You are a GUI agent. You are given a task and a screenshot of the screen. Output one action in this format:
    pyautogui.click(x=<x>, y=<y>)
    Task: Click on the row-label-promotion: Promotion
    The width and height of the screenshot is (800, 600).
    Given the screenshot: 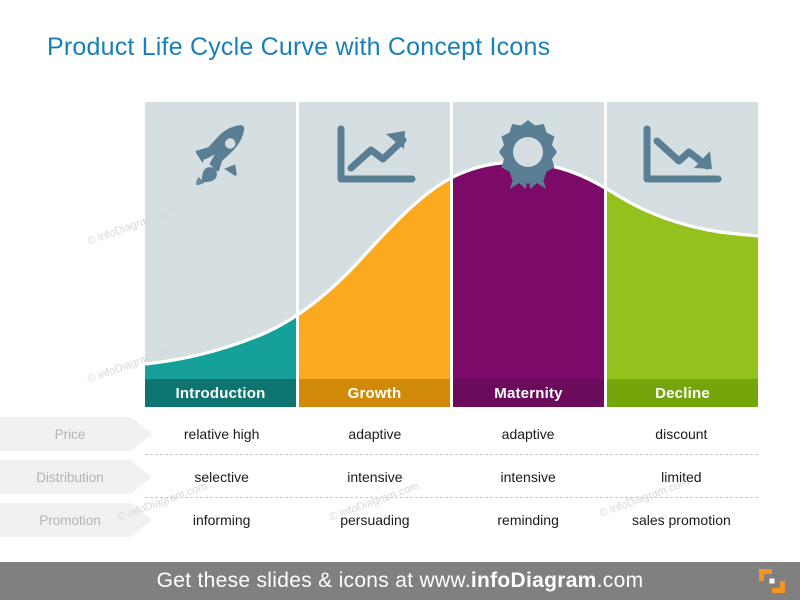 What is the action you would take?
    pyautogui.click(x=76, y=520)
    